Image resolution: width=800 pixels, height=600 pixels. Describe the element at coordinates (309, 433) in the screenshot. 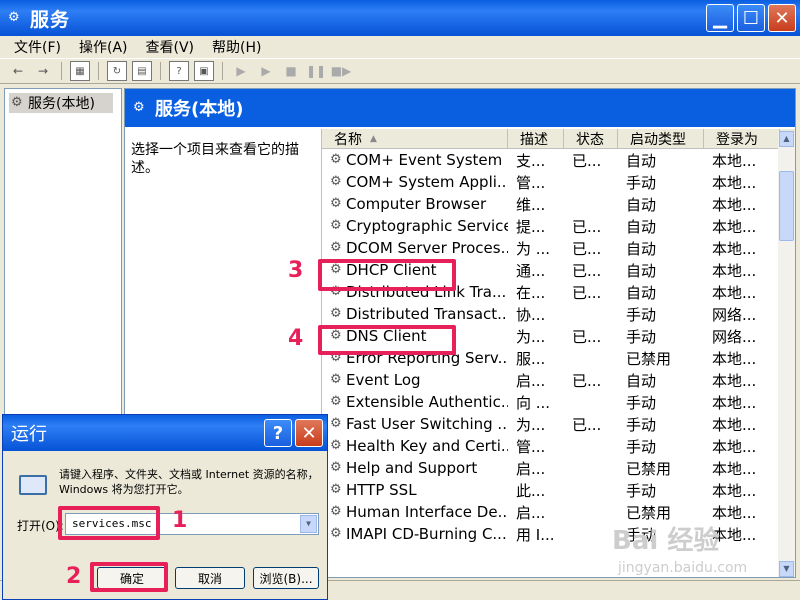

I see `run-close-button: ✕` at that location.